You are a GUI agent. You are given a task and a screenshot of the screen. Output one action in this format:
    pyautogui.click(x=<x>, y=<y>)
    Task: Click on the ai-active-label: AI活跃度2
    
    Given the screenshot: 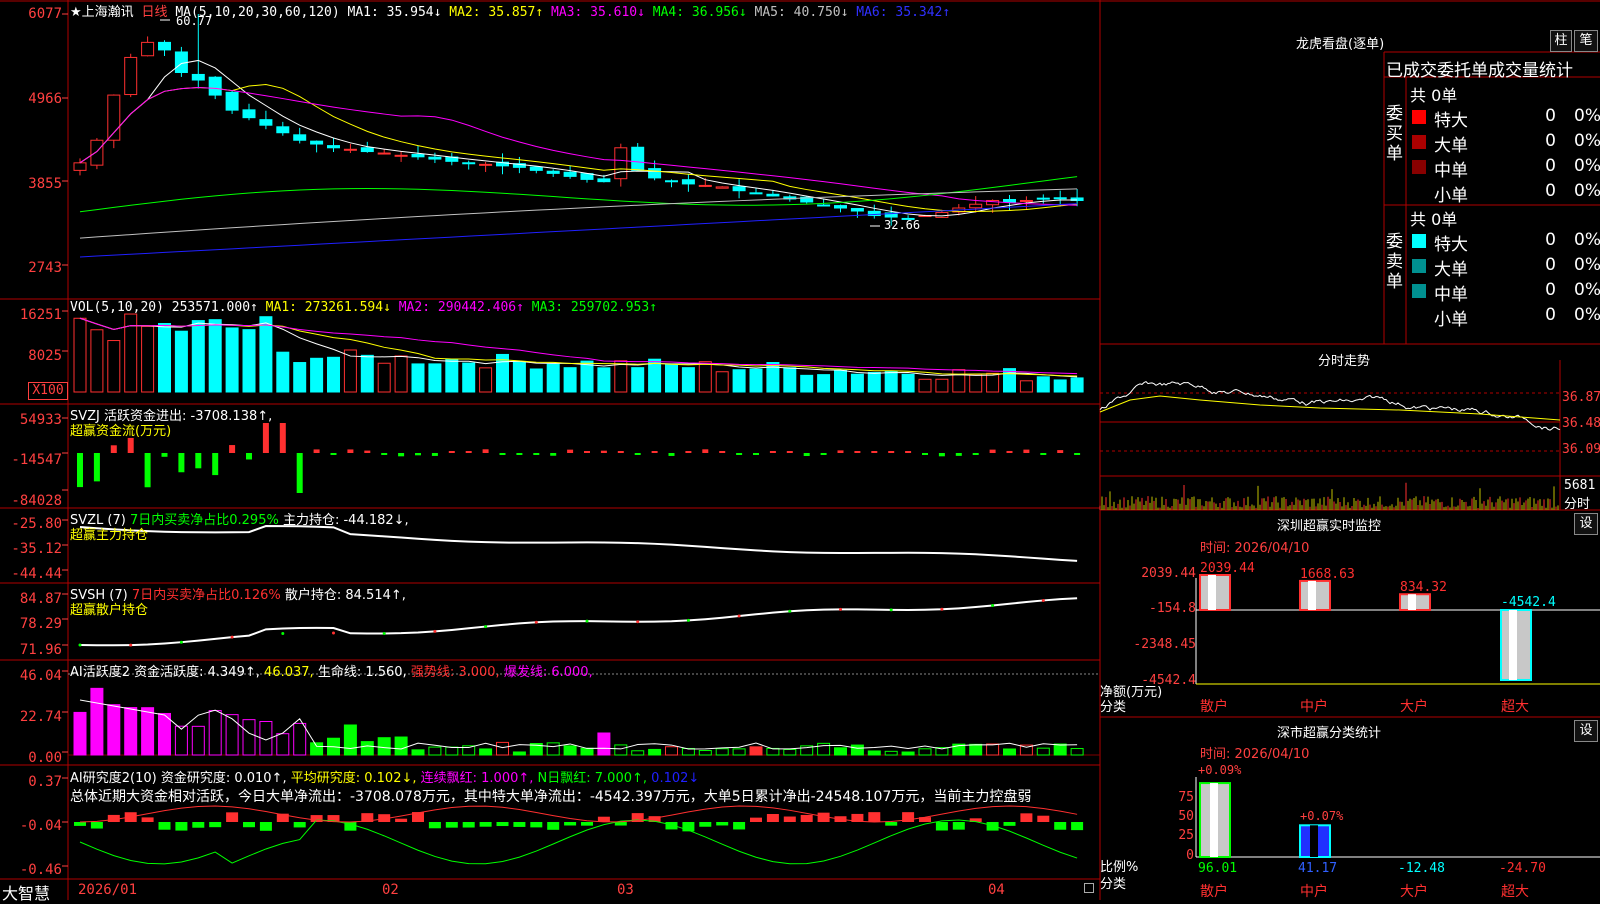 What is the action you would take?
    pyautogui.click(x=100, y=672)
    